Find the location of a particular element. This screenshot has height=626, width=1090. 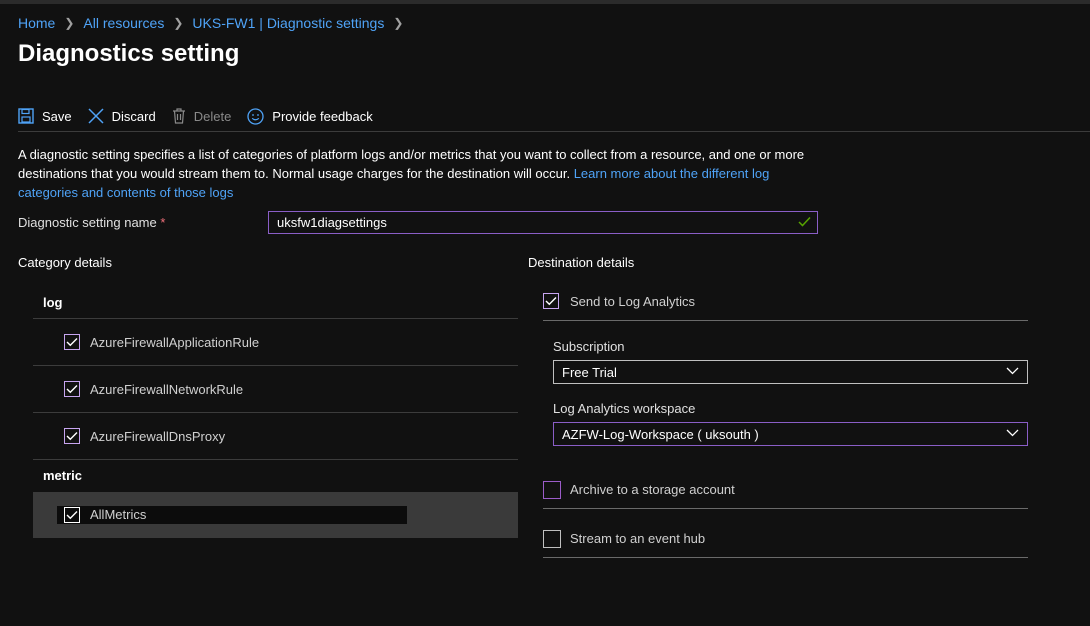

smiley-icon is located at coordinates (255, 116).